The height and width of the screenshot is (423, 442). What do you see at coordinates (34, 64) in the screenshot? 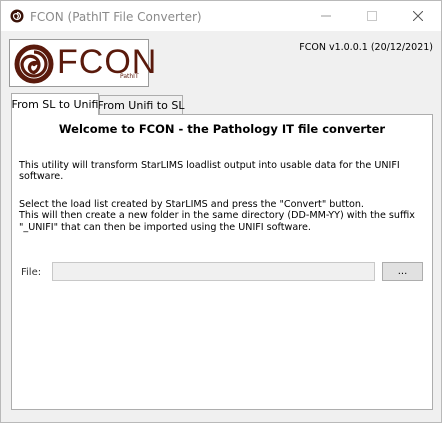
I see `fcon-spiral-logo-icon` at bounding box center [34, 64].